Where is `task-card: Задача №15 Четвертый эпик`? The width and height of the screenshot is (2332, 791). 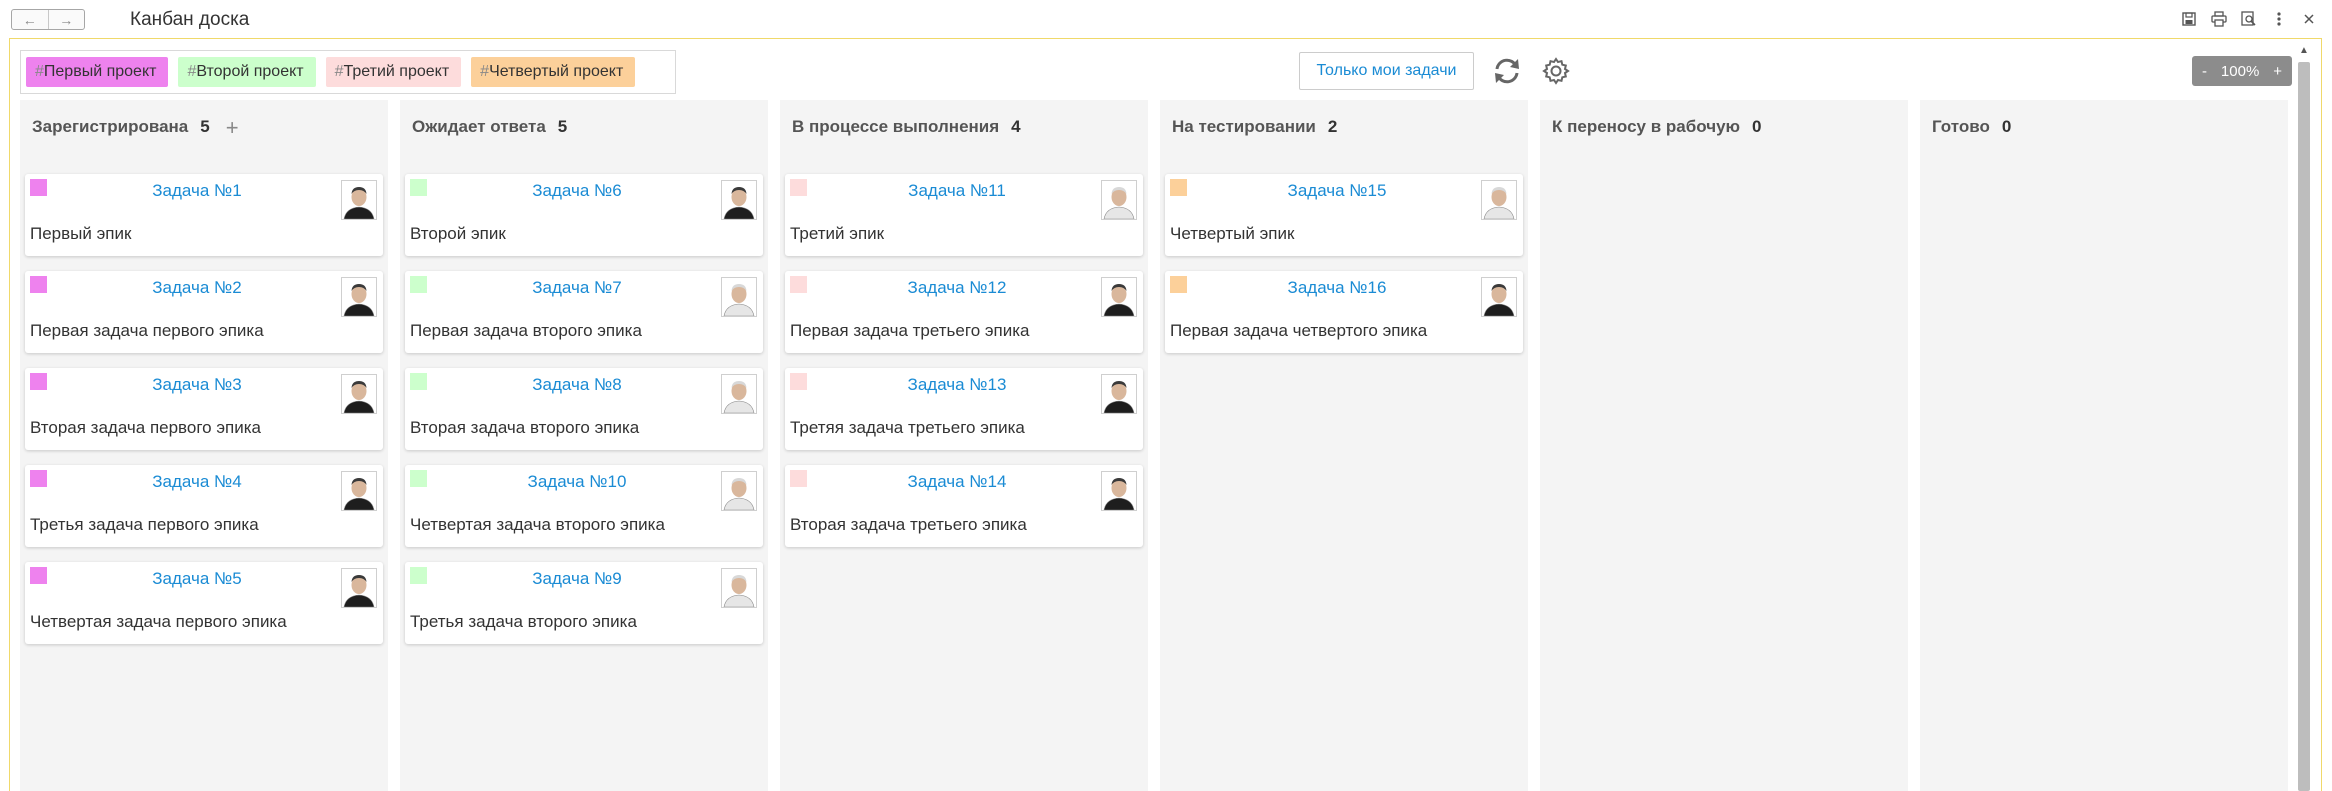
task-card: Задача №15 Четвертый эпик is located at coordinates (1344, 215).